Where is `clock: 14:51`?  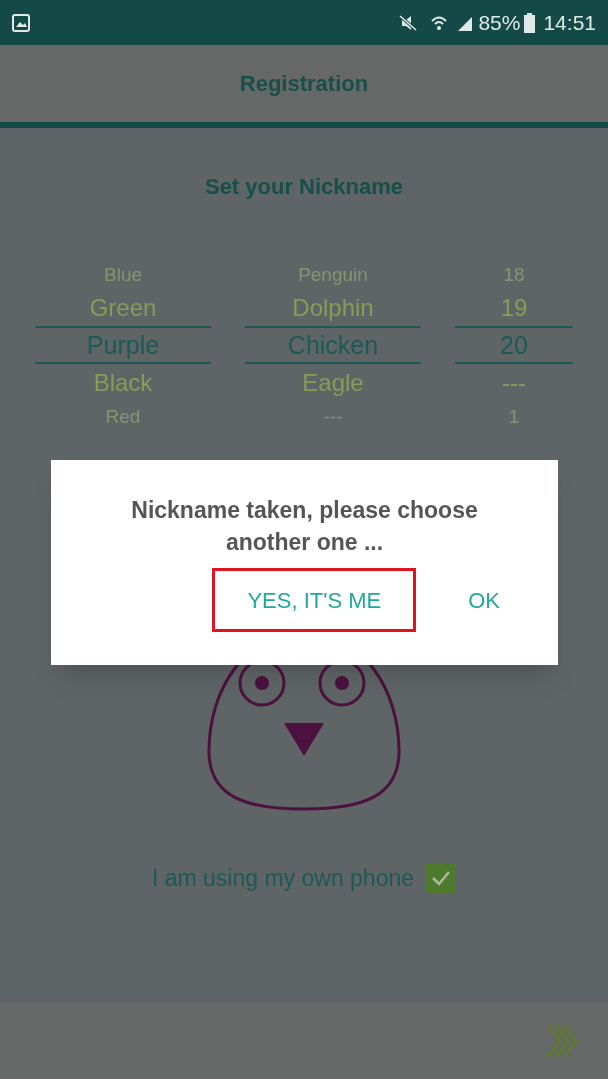 clock: 14:51 is located at coordinates (569, 22).